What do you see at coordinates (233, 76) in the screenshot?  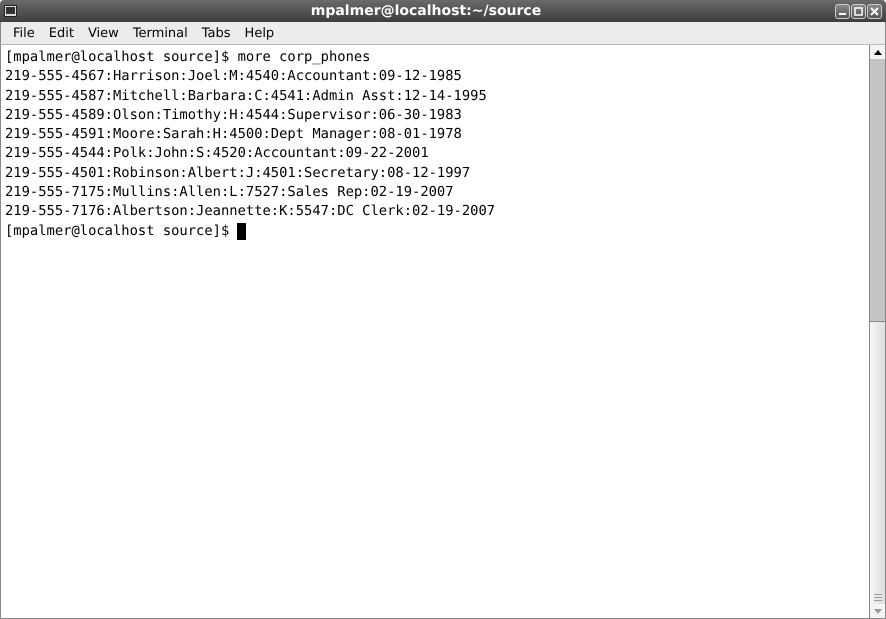 I see `terminal-line: 219-555-4567:Harrison:Joel:M:4540:Accountant:09-12-1985` at bounding box center [233, 76].